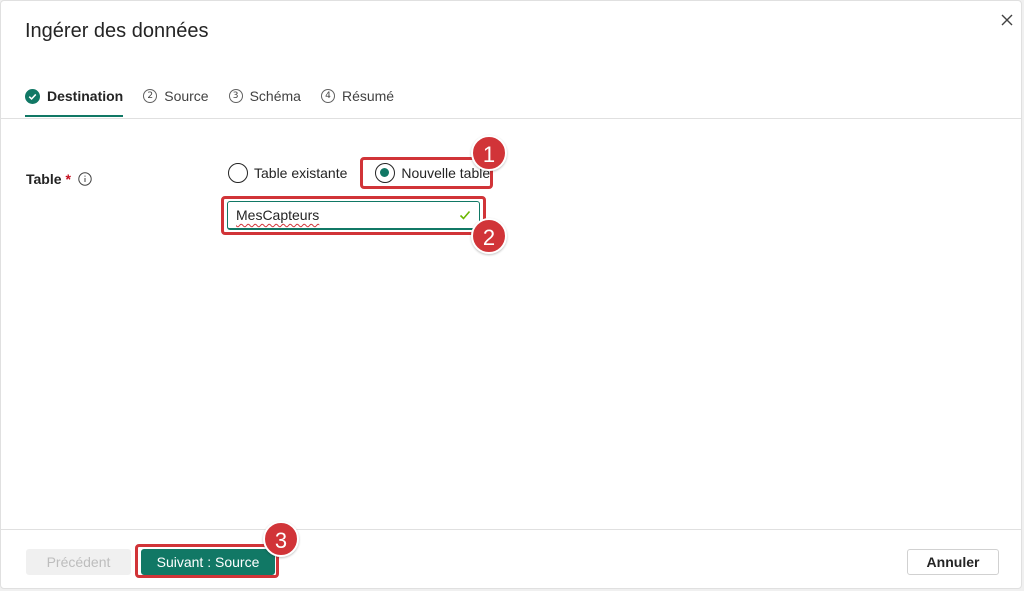  I want to click on step-number: 3, so click(235, 96).